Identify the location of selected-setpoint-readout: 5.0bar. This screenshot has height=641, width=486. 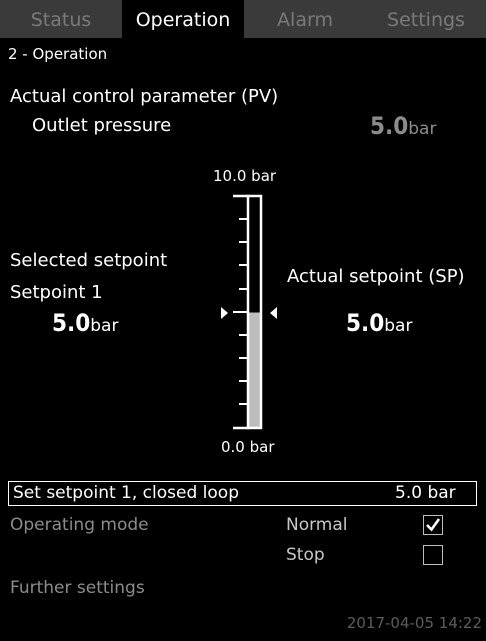
(85, 323).